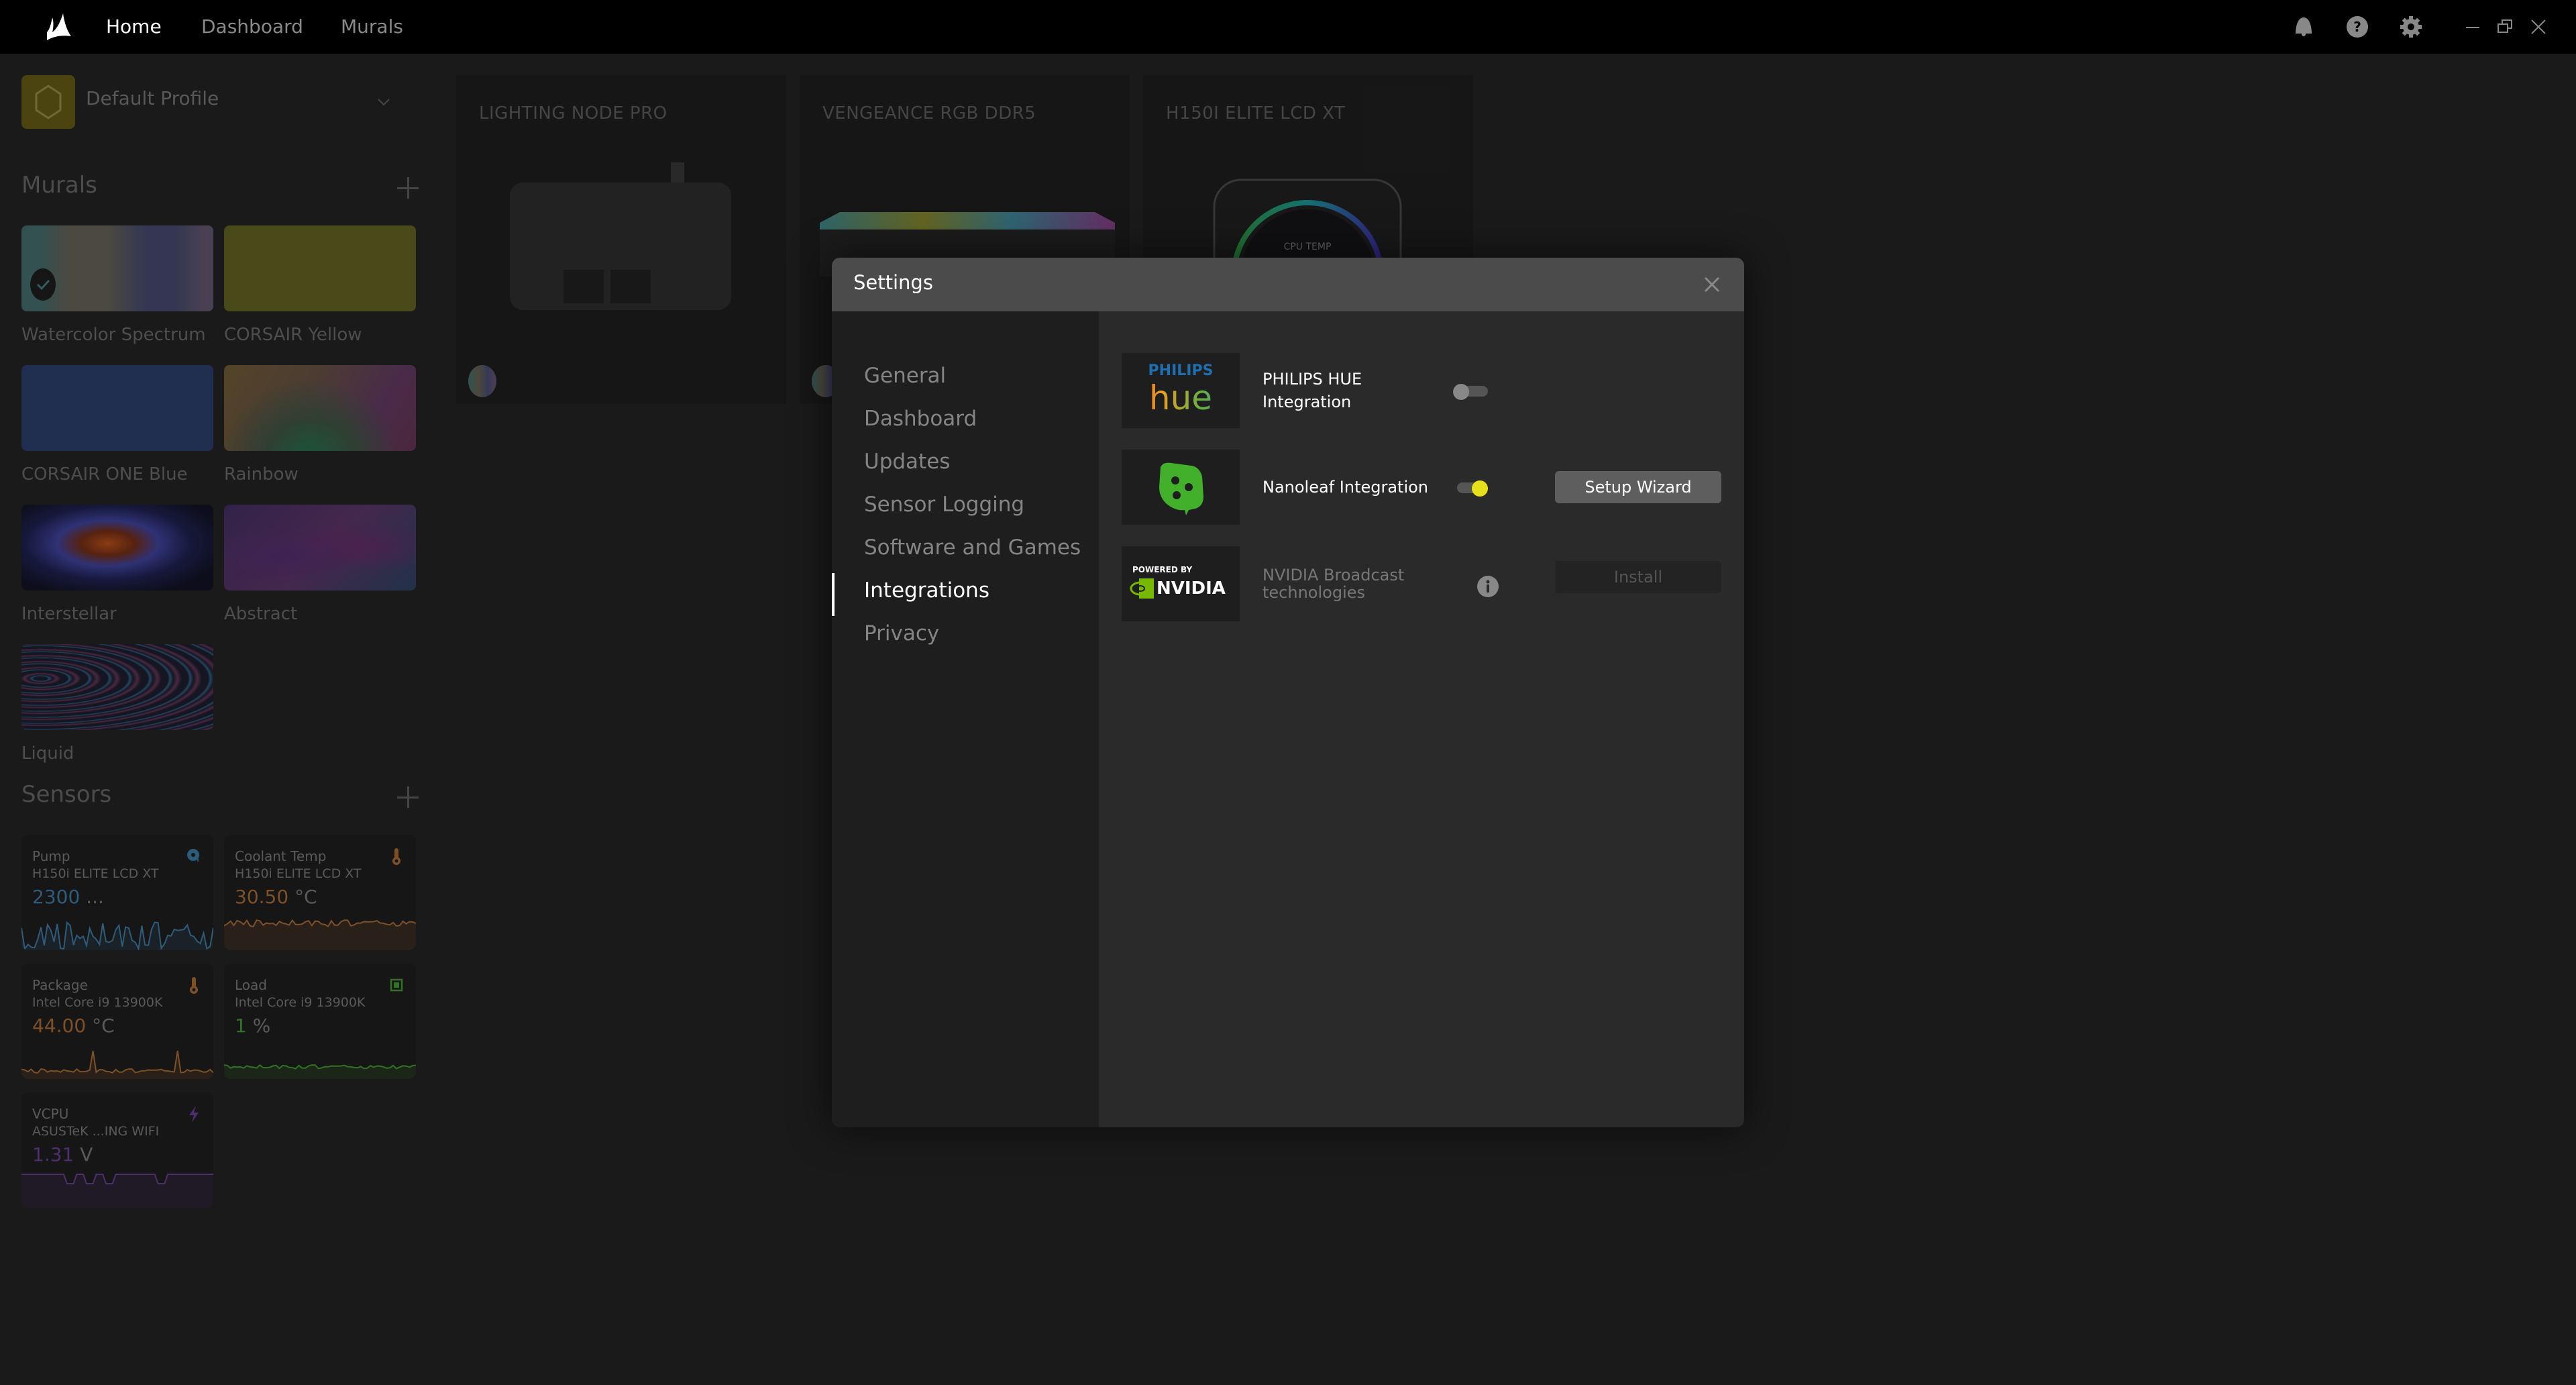 This screenshot has height=1385, width=2576. I want to click on close-window-icon, so click(2538, 26).